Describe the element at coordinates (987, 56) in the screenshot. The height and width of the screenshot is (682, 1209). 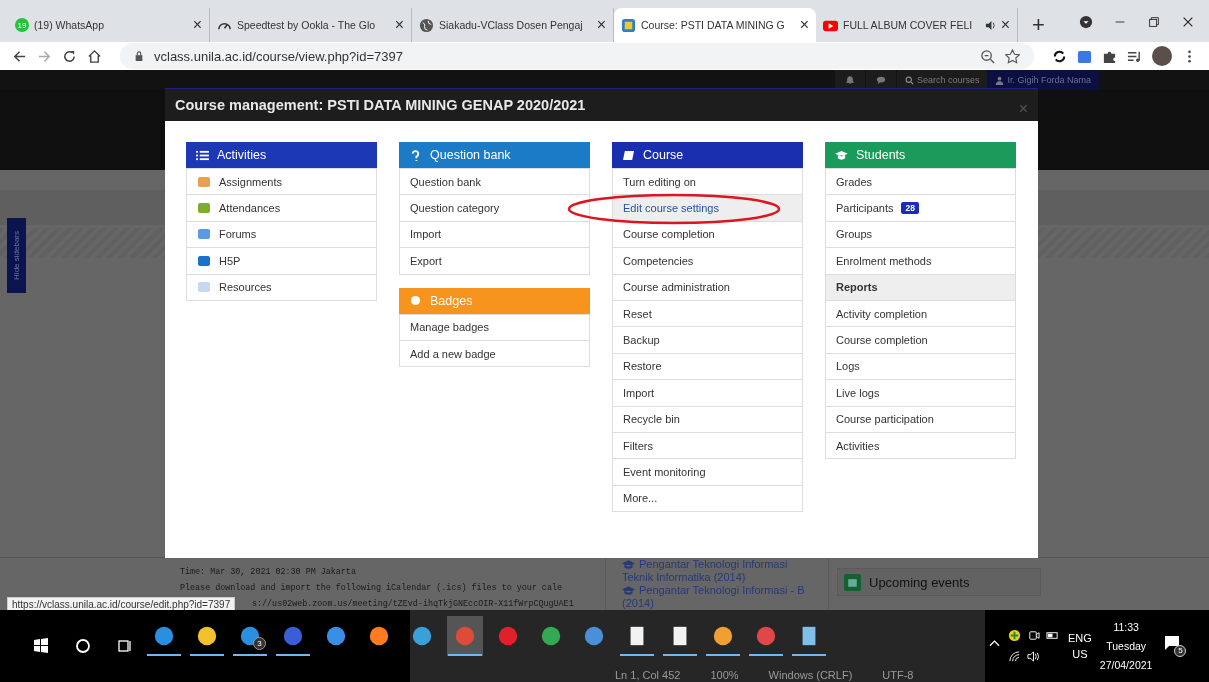
I see `zoom-out-icon` at that location.